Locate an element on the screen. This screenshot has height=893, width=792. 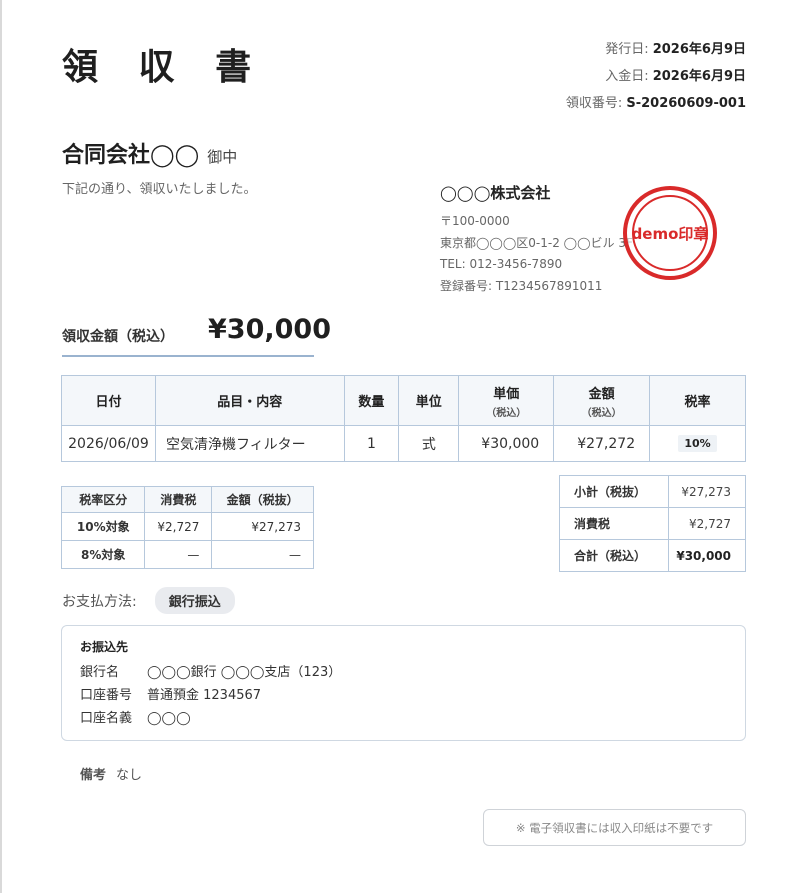
tax-rate-badge: 10% is located at coordinates (697, 443).